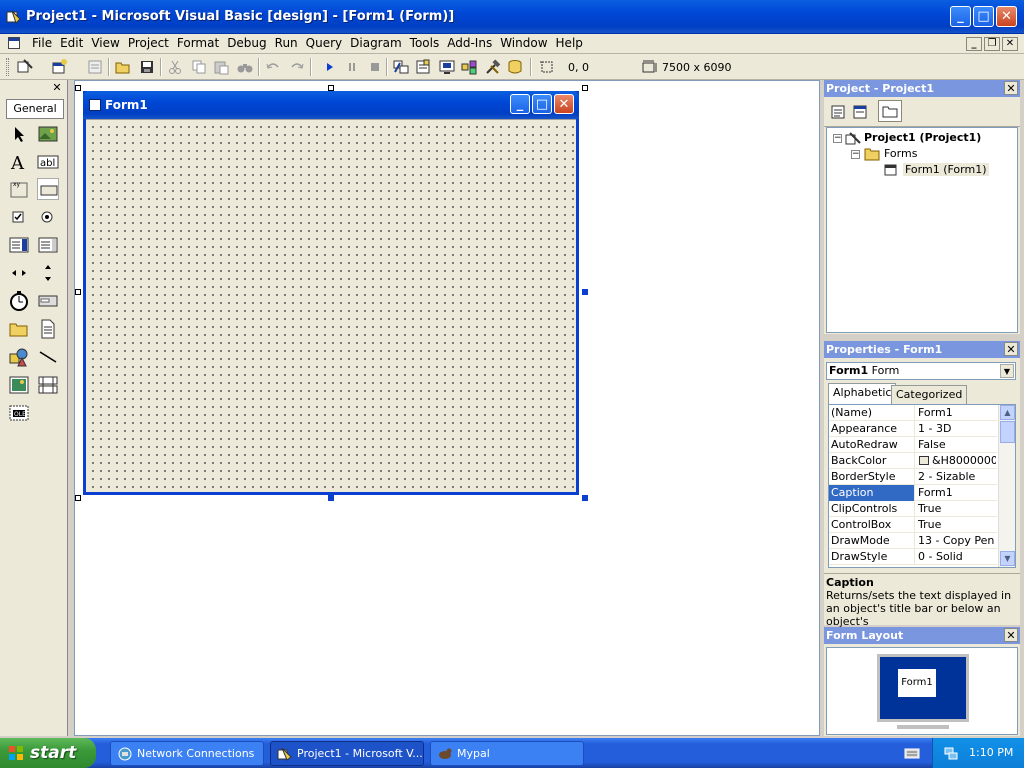 The width and height of the screenshot is (1024, 768). Describe the element at coordinates (1010, 44) in the screenshot. I see `mdi-close-button: ✕` at that location.